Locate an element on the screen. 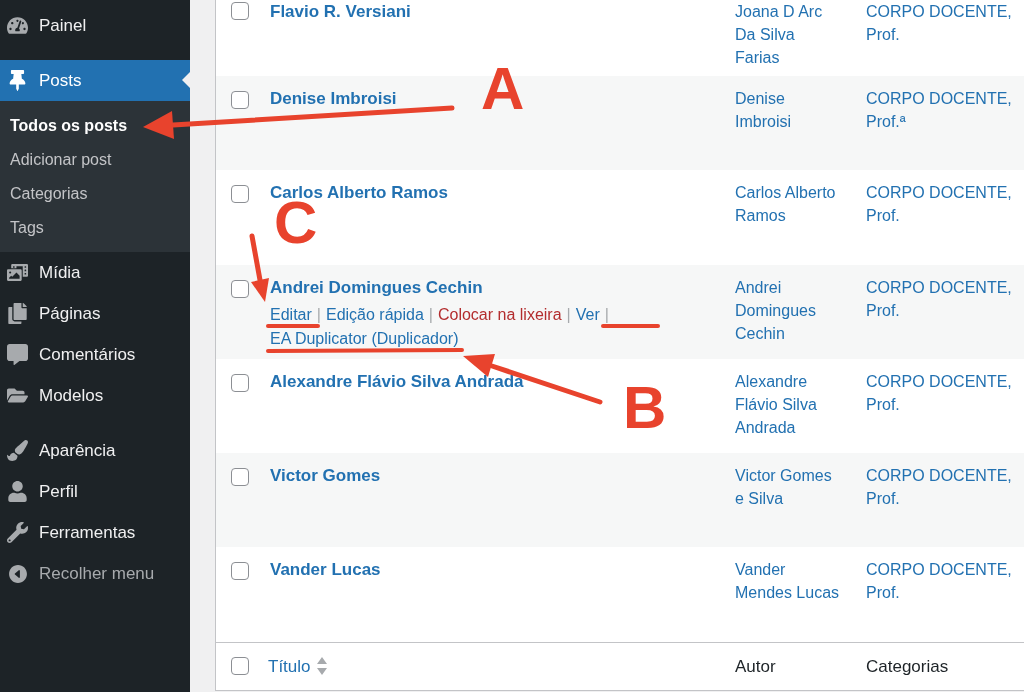 The image size is (1024, 692). submenu-item: Categorias is located at coordinates (95, 194).